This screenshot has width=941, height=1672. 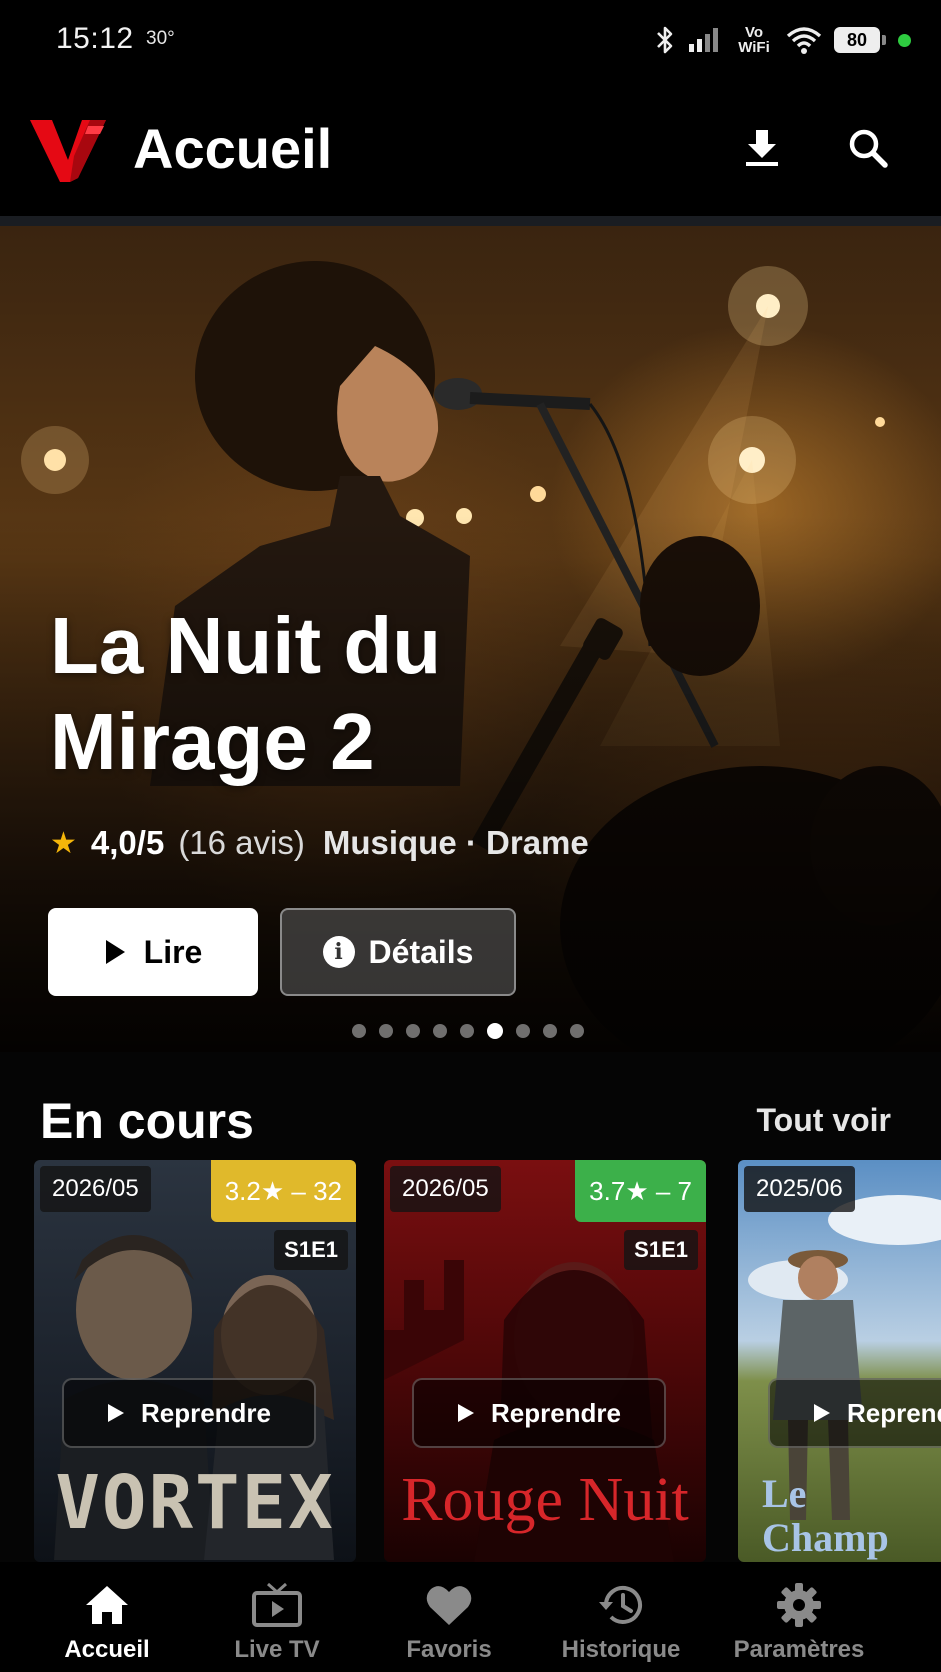 I want to click on media-card: 2025/06 Reprendre Le Champ Bleu, so click(x=839, y=1361).